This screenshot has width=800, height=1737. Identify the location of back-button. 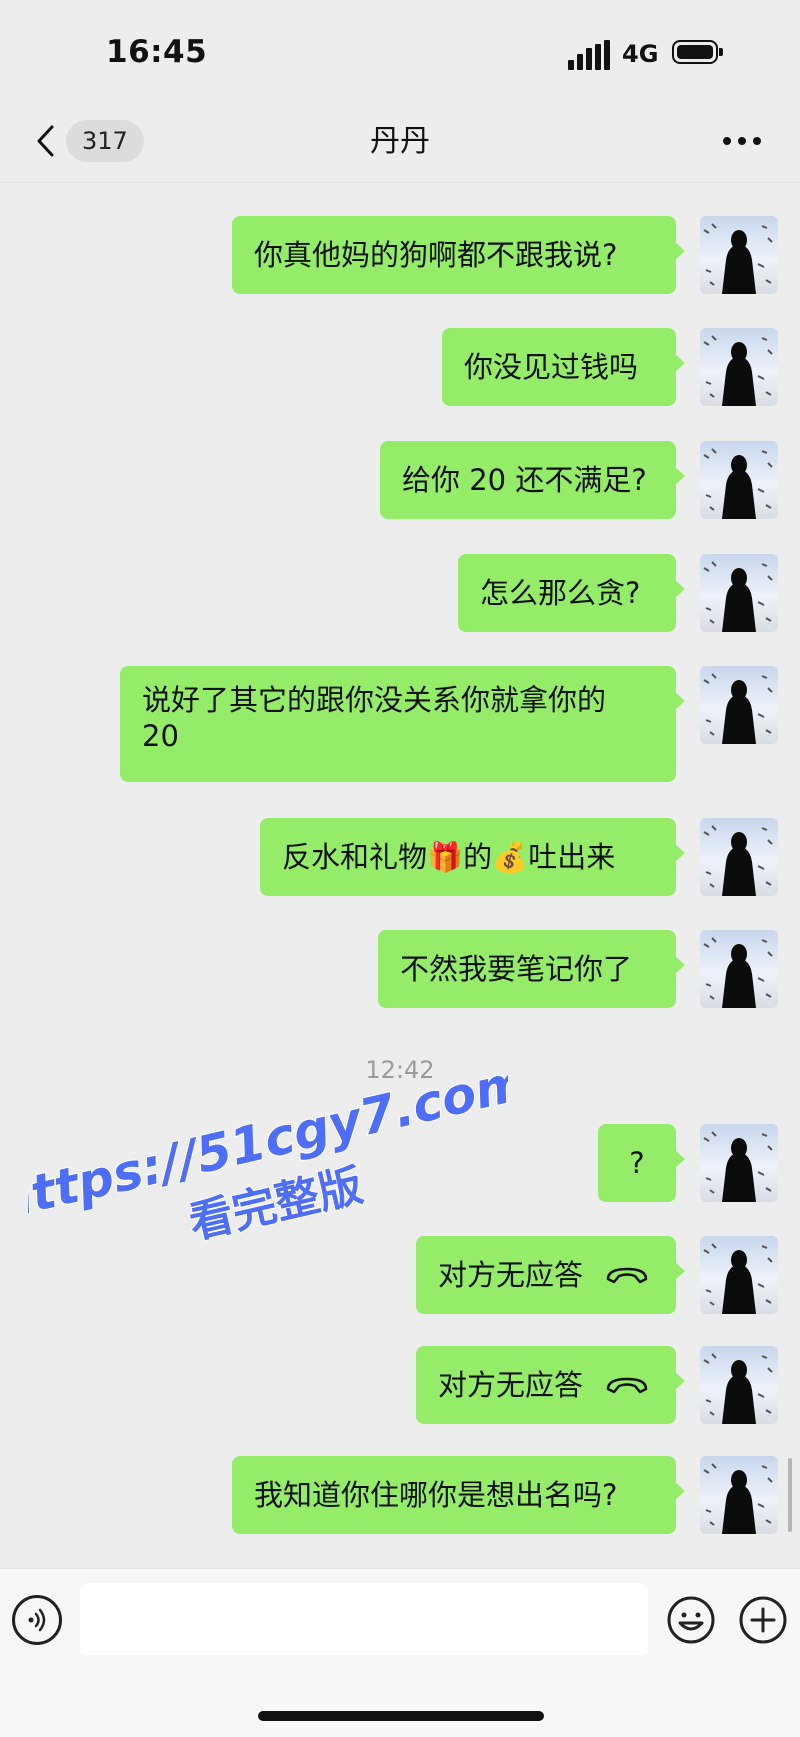
(45, 141).